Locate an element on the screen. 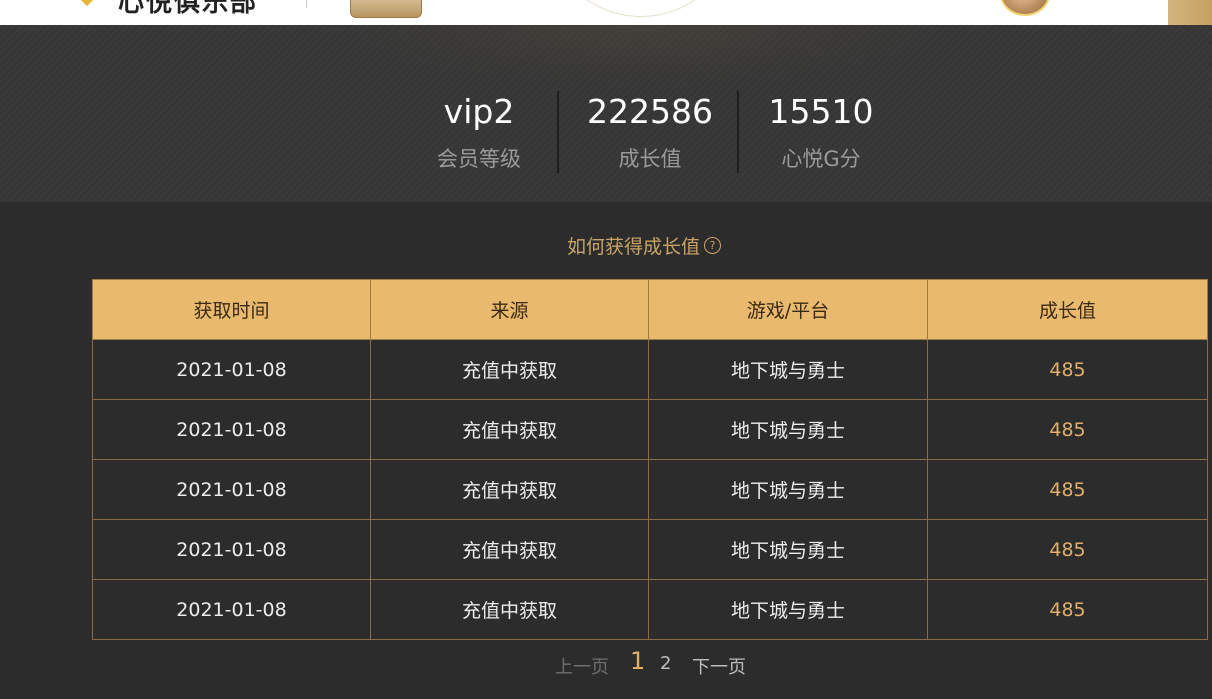 Image resolution: width=1212 pixels, height=699 pixels. g-points-label: 心悦G分 is located at coordinates (821, 159).